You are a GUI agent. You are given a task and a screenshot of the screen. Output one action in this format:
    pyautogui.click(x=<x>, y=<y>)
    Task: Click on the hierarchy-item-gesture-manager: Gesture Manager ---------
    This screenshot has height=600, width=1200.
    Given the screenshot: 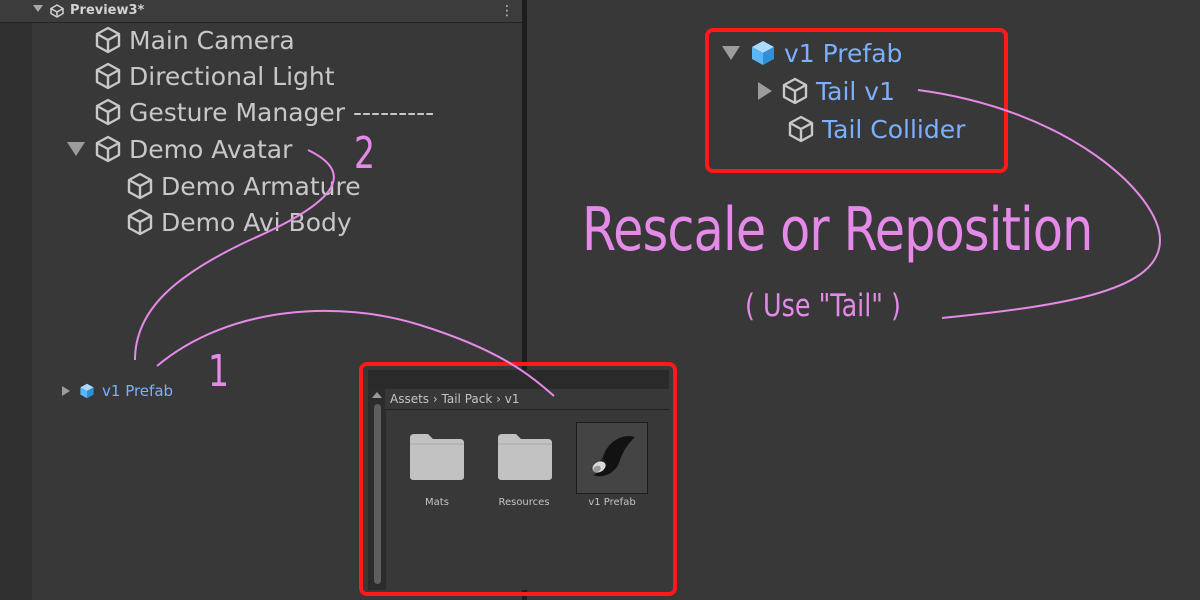 What is the action you would take?
    pyautogui.click(x=263, y=112)
    